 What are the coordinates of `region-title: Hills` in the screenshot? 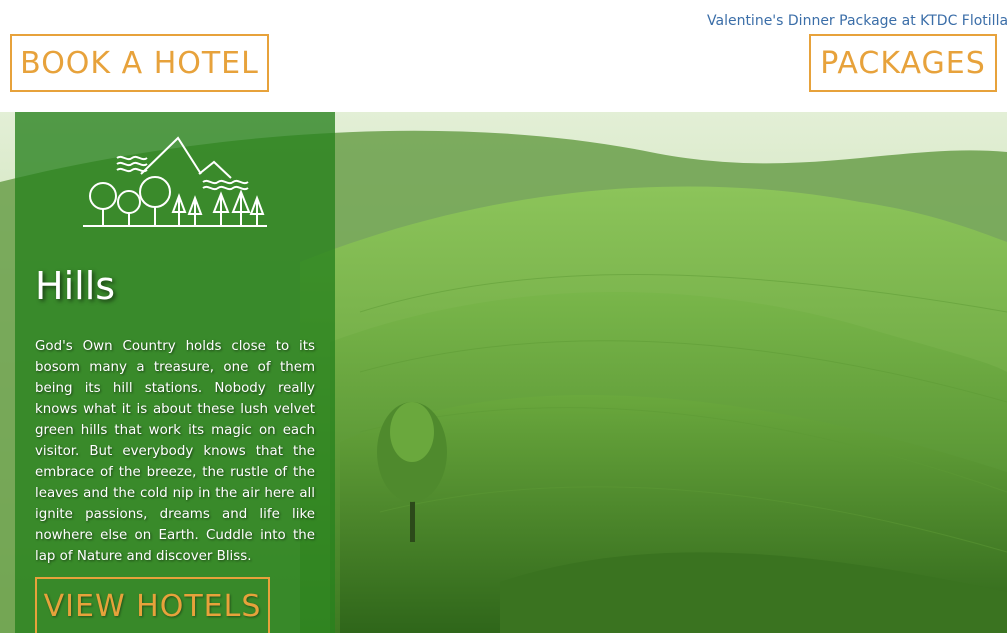 It's located at (75, 286).